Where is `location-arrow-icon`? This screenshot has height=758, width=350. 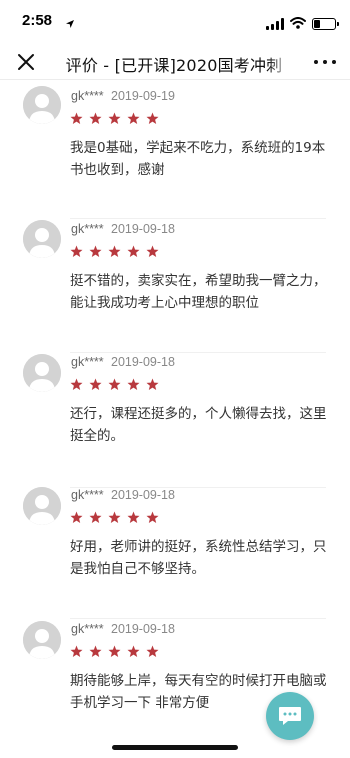 location-arrow-icon is located at coordinates (70, 23).